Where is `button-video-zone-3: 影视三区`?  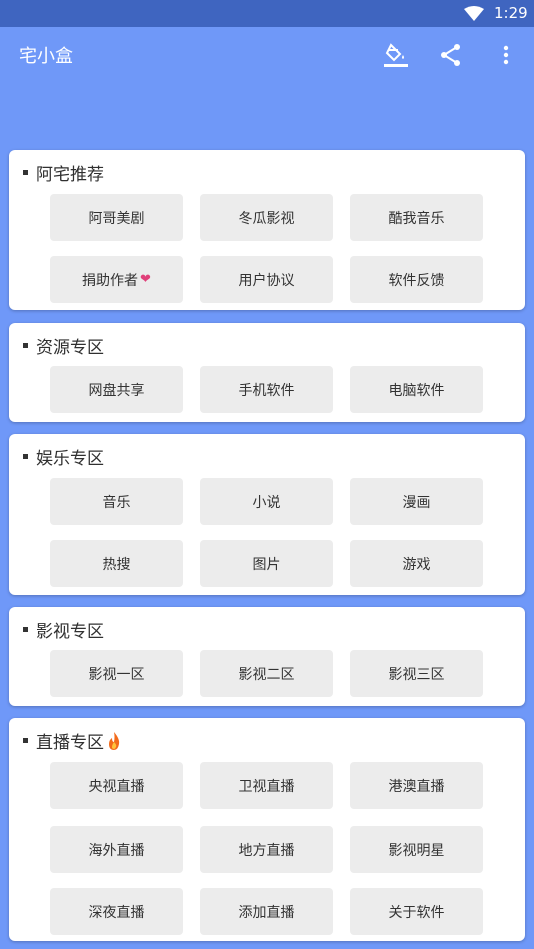
button-video-zone-3: 影视三区 is located at coordinates (416, 673).